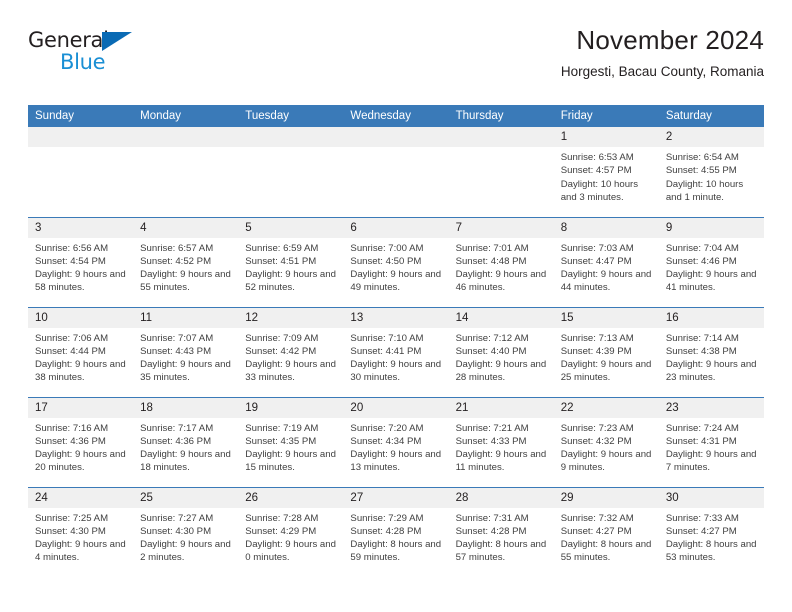  What do you see at coordinates (606, 551) in the screenshot?
I see `daylight-text: Daylight: 8 hours and 55 minutes.` at bounding box center [606, 551].